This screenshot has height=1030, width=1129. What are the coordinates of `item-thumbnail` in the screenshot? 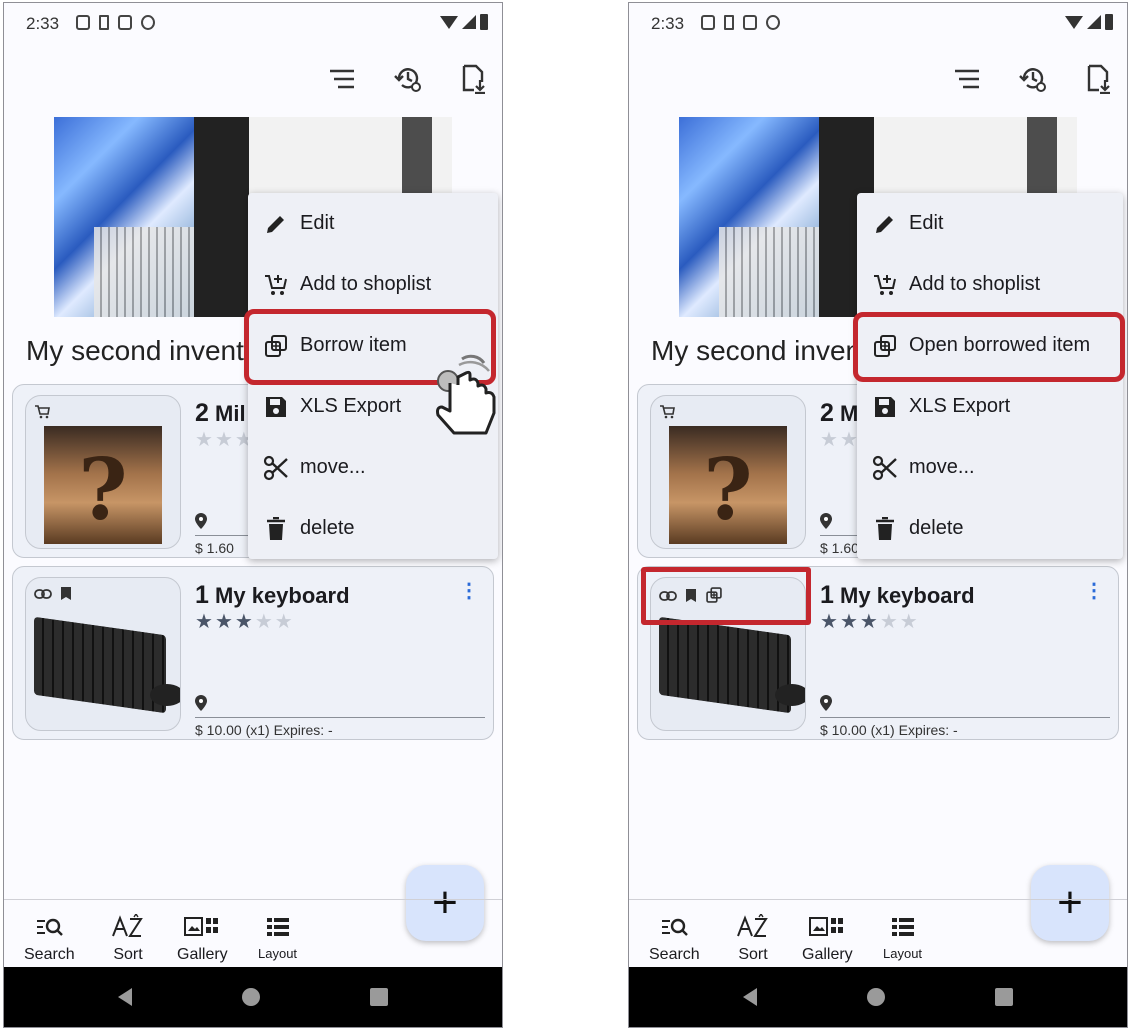 It's located at (103, 654).